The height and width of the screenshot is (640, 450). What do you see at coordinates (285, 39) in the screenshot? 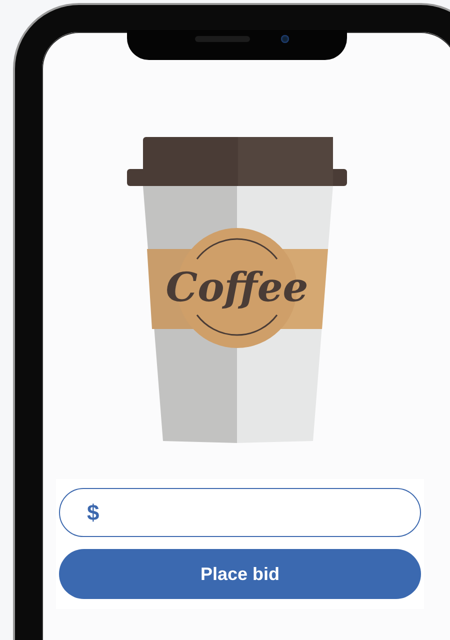
I see `camera-icon` at bounding box center [285, 39].